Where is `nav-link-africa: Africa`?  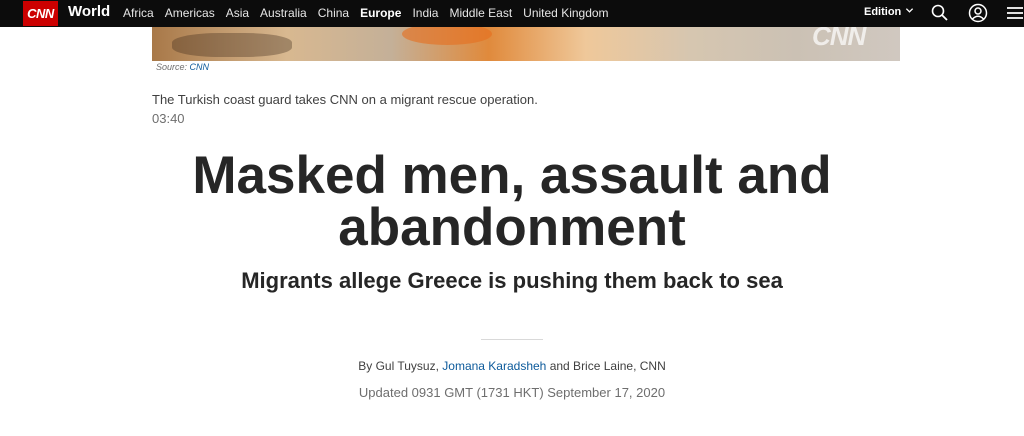 nav-link-africa: Africa is located at coordinates (138, 13).